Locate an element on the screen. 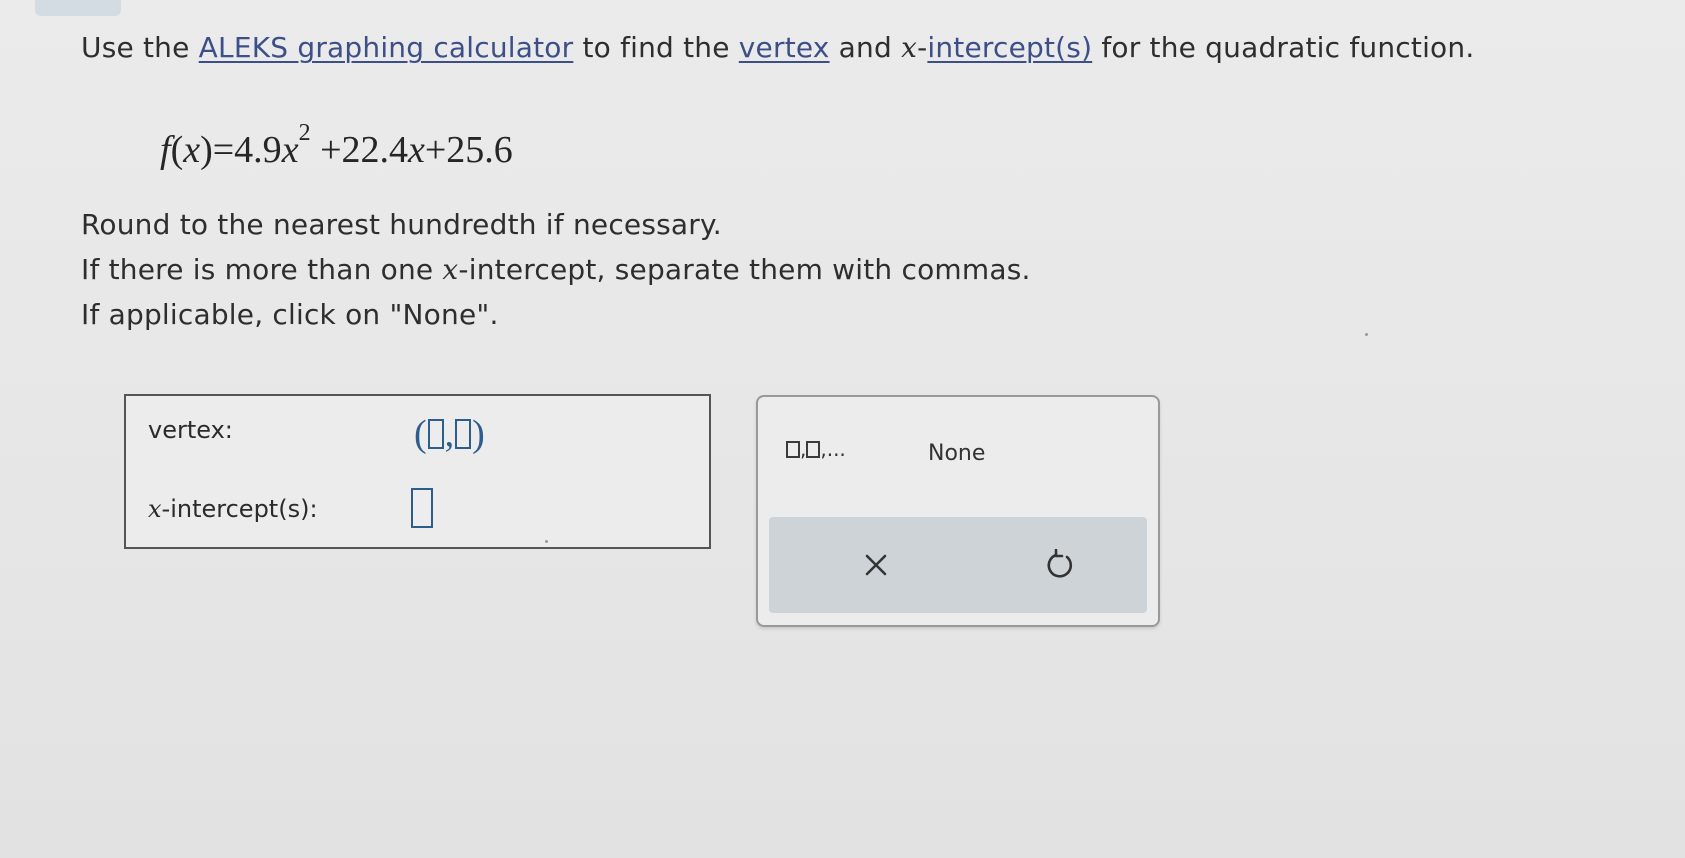 This screenshot has width=1685, height=858. action-bar is located at coordinates (958, 565).